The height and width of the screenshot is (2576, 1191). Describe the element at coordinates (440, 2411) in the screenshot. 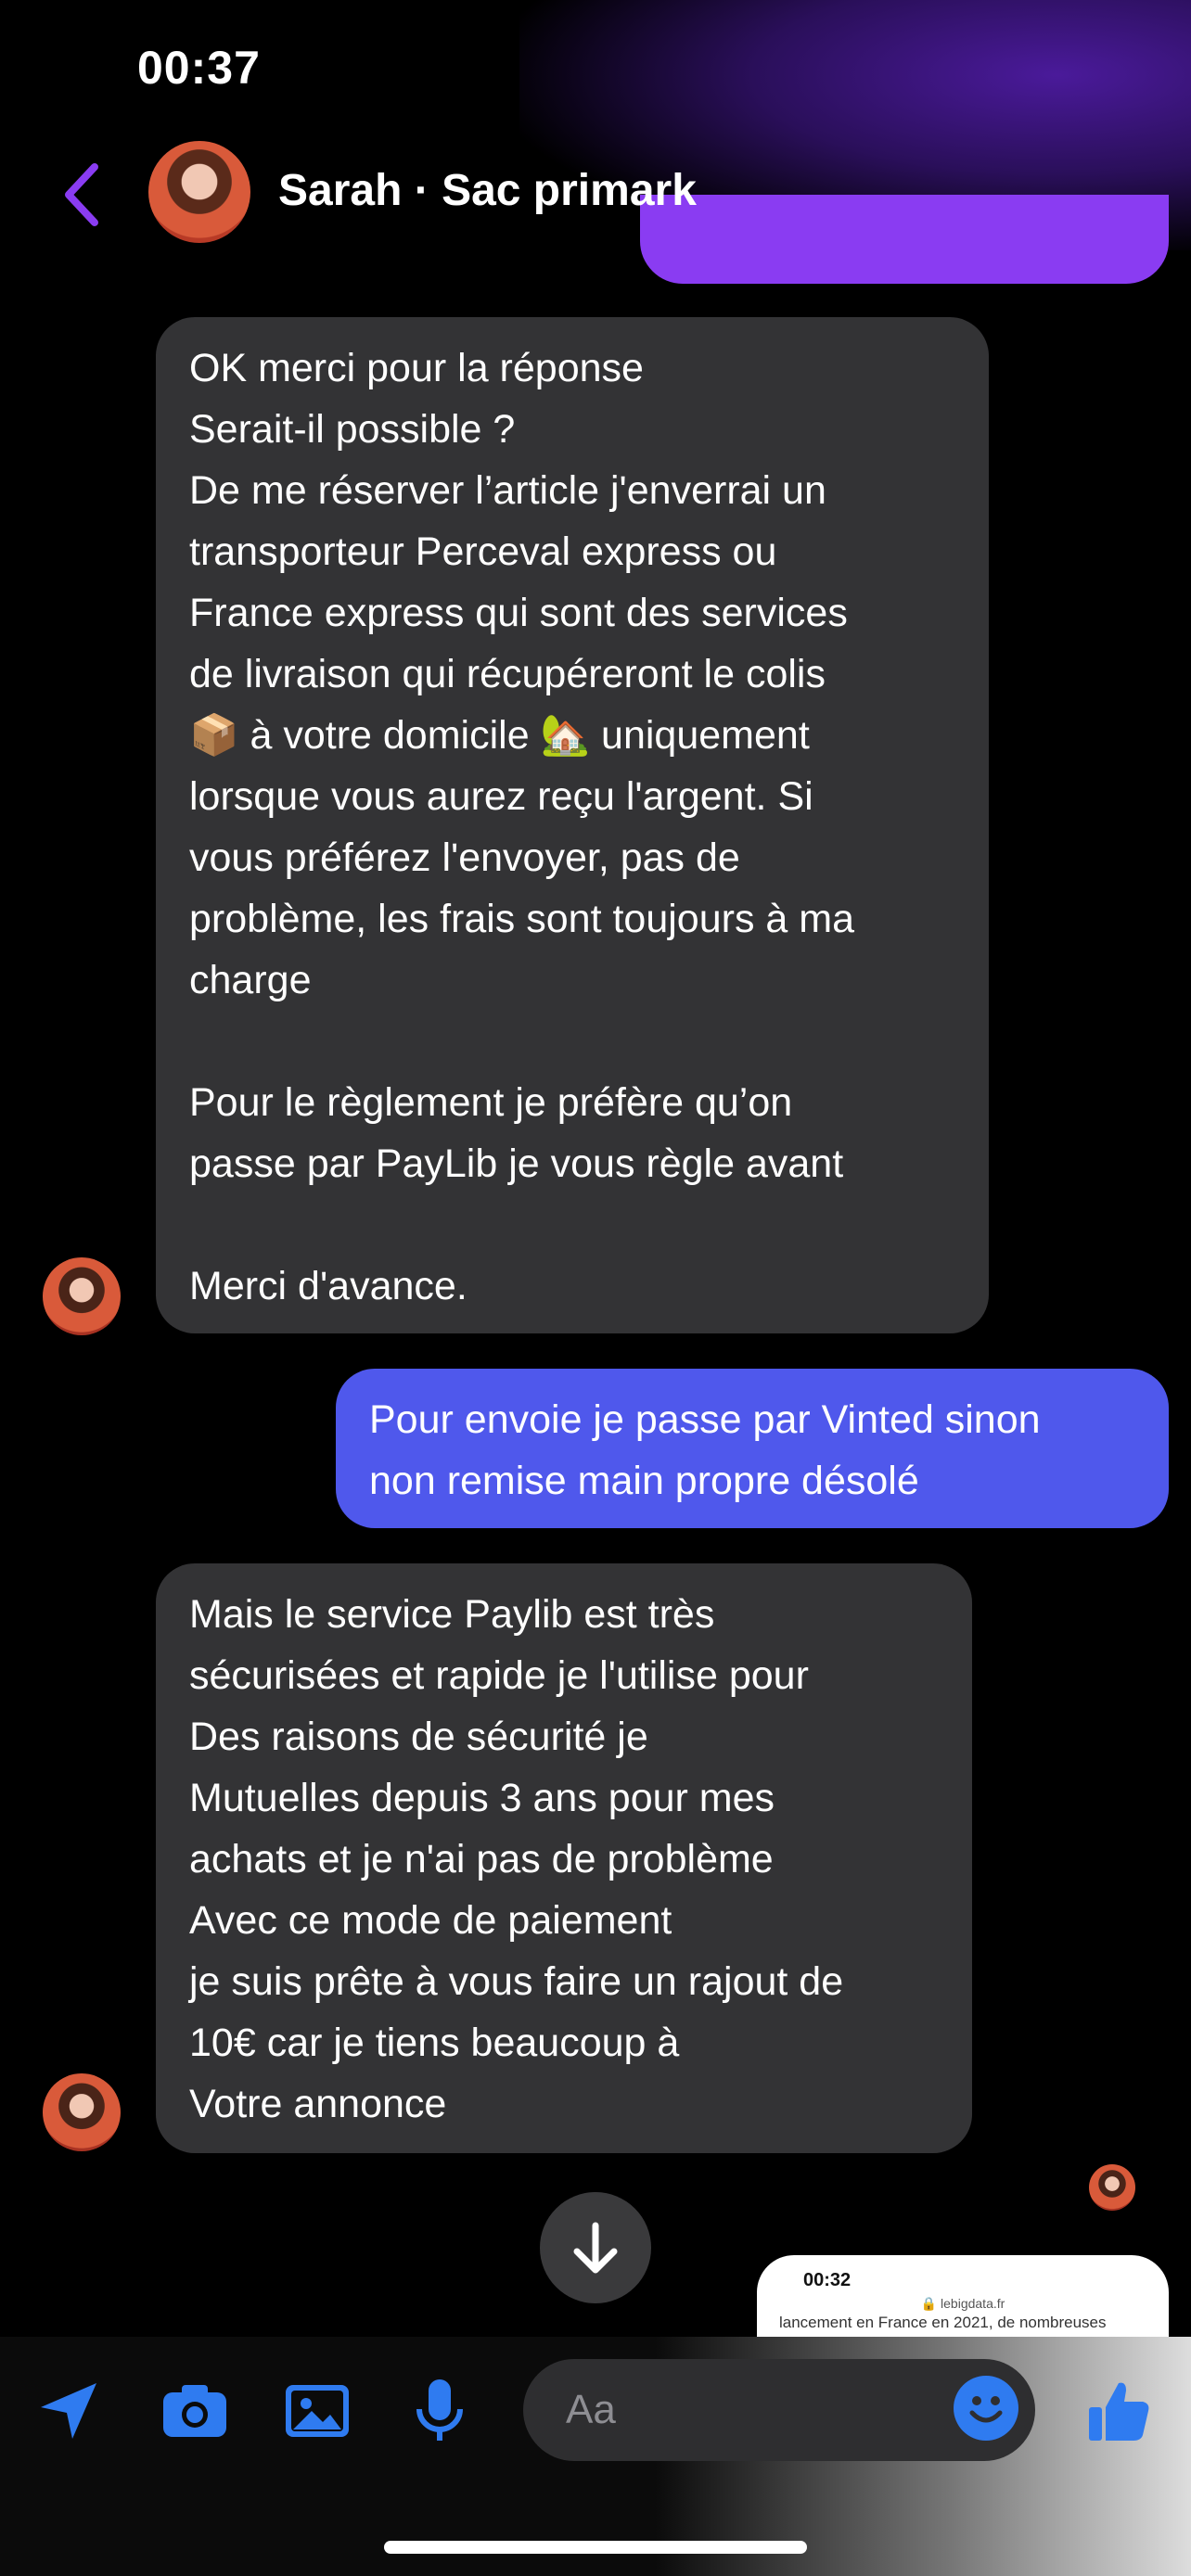

I see `microphone-icon` at that location.